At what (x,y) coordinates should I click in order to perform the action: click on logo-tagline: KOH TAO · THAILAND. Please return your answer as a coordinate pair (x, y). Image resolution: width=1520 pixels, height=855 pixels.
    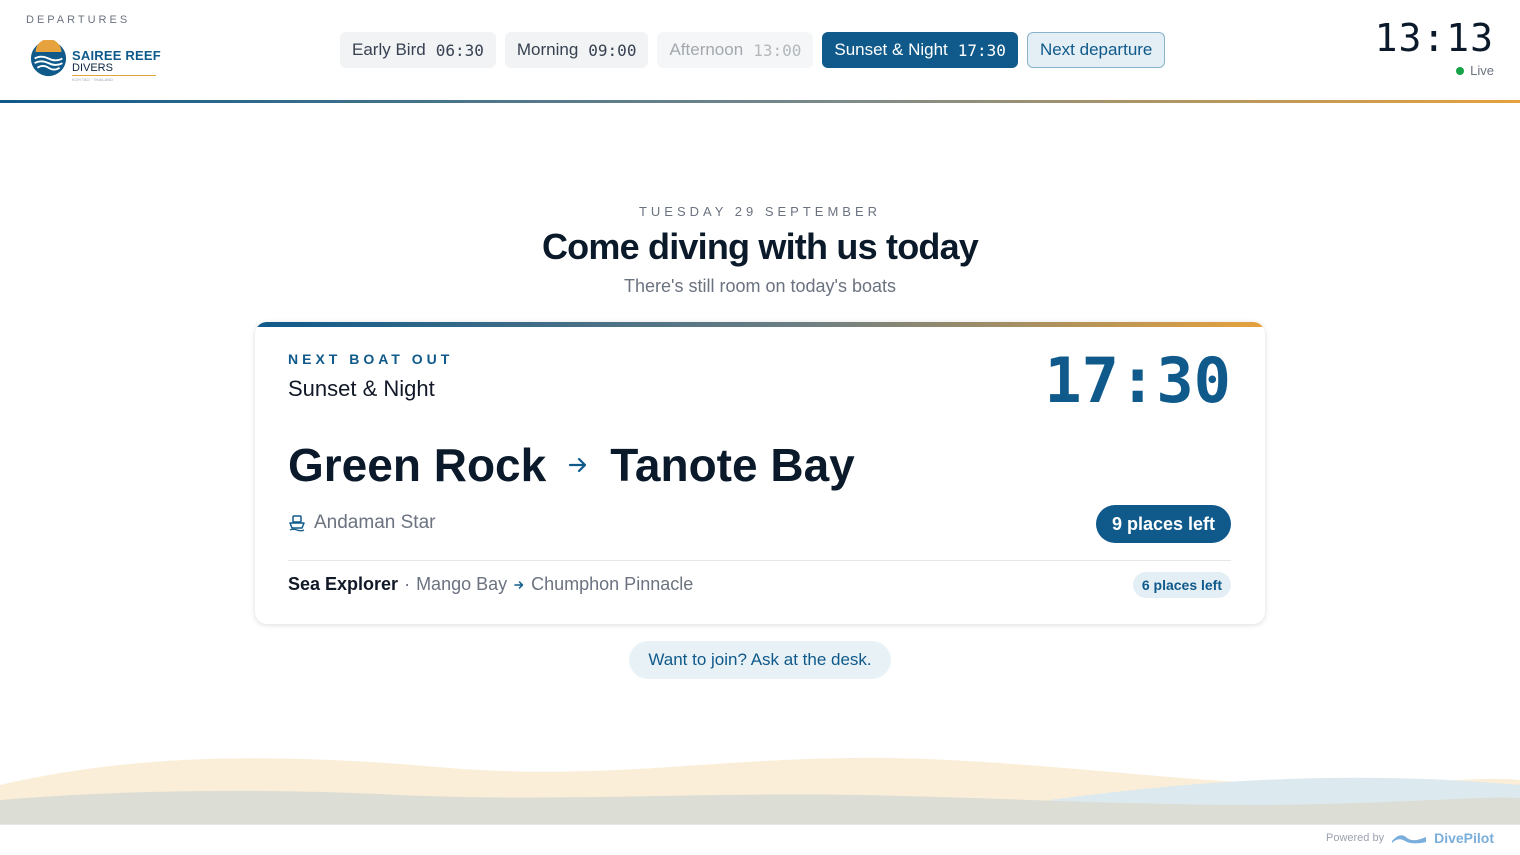
    Looking at the image, I should click on (92, 79).